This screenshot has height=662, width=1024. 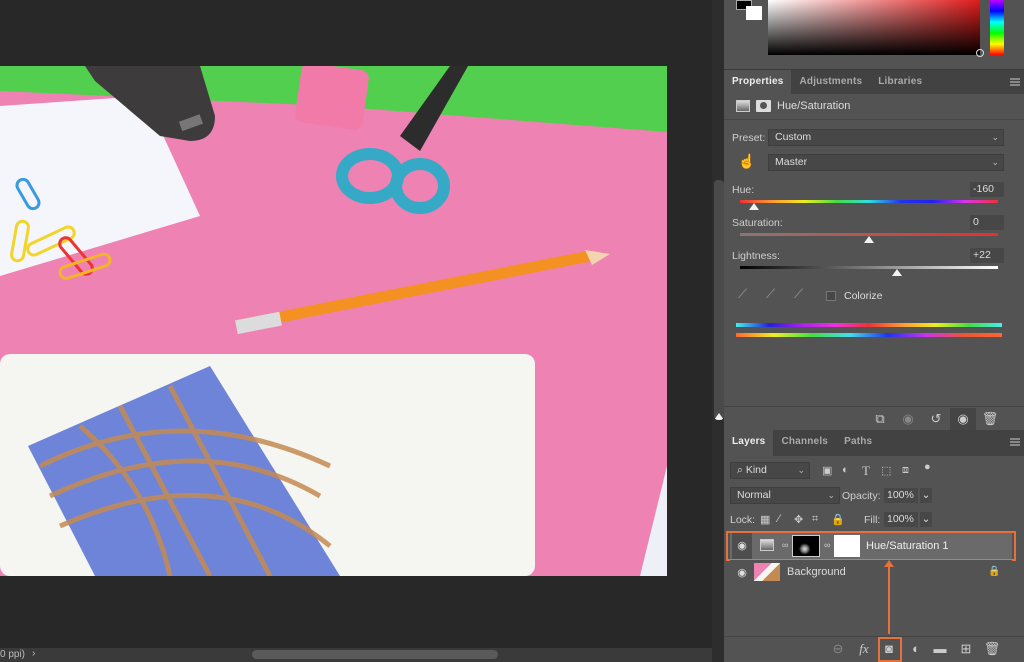 What do you see at coordinates (869, 239) in the screenshot?
I see `saturation-slider-thumb` at bounding box center [869, 239].